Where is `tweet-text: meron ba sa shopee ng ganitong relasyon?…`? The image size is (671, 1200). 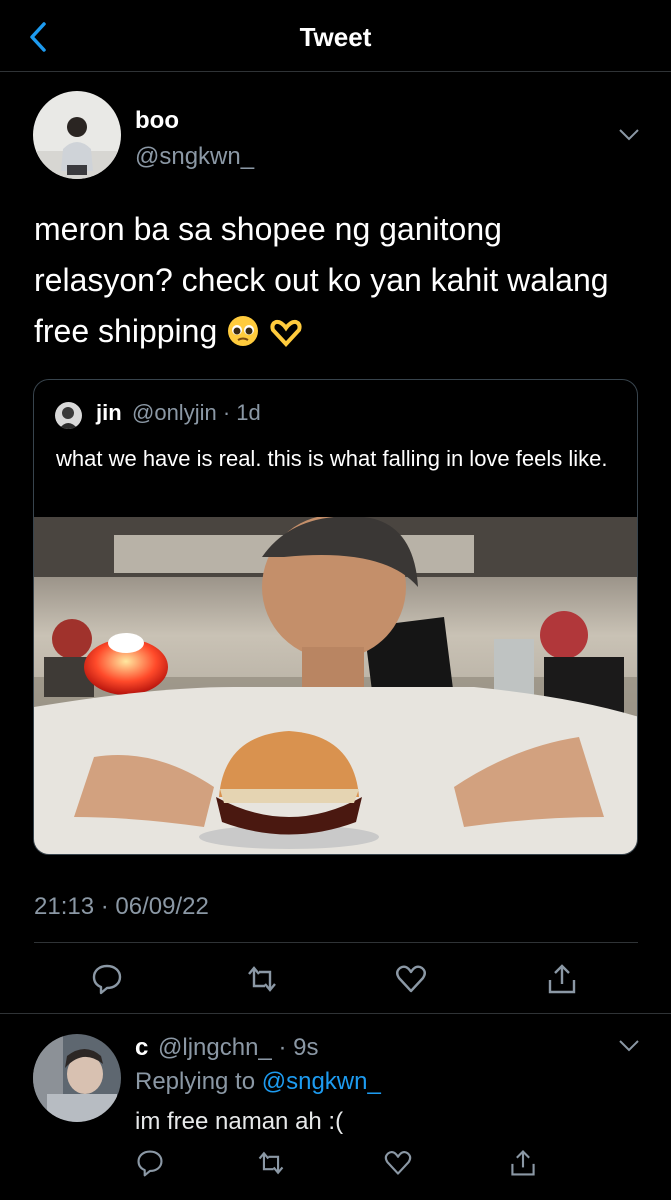 tweet-text: meron ba sa shopee ng ganitong relasyon?… is located at coordinates (334, 283).